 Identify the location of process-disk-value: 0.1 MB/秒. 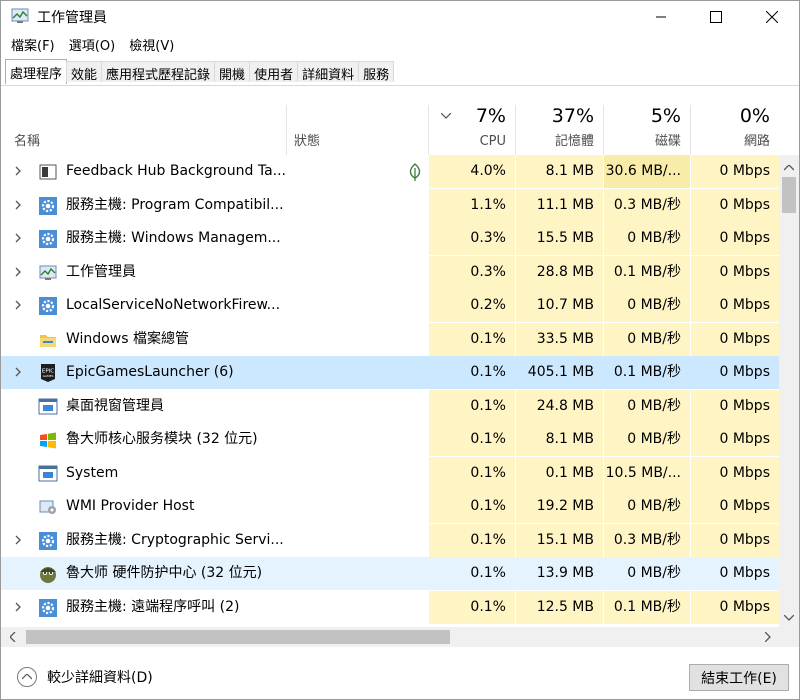
(647, 372).